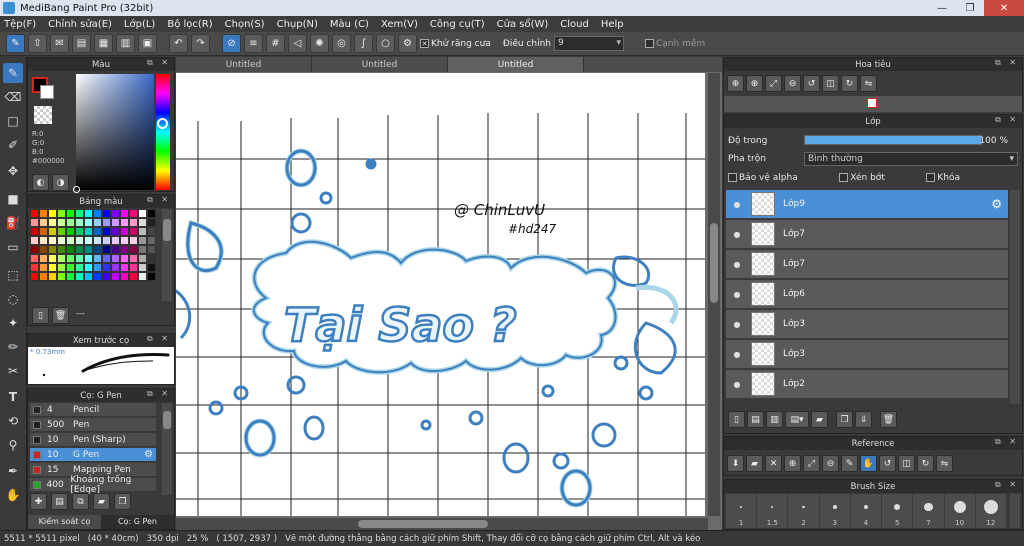 This screenshot has height=546, width=1024. Describe the element at coordinates (754, 463) in the screenshot. I see `open-folder-icon: ▰` at that location.